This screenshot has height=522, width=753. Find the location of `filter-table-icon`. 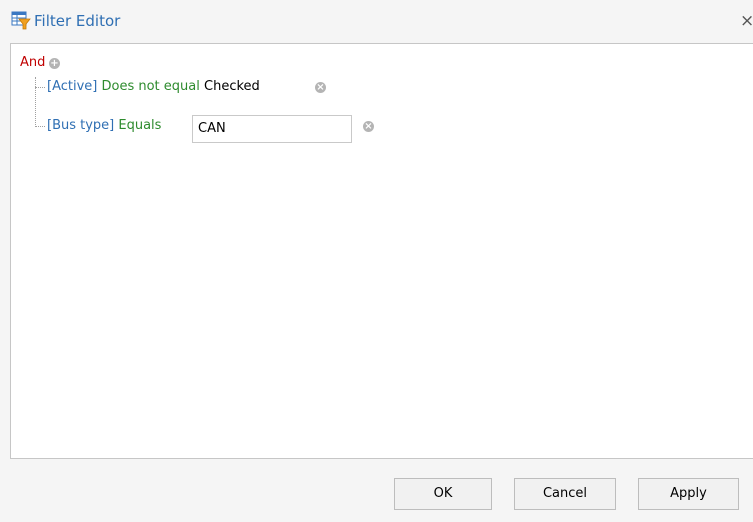

filter-table-icon is located at coordinates (21, 20).